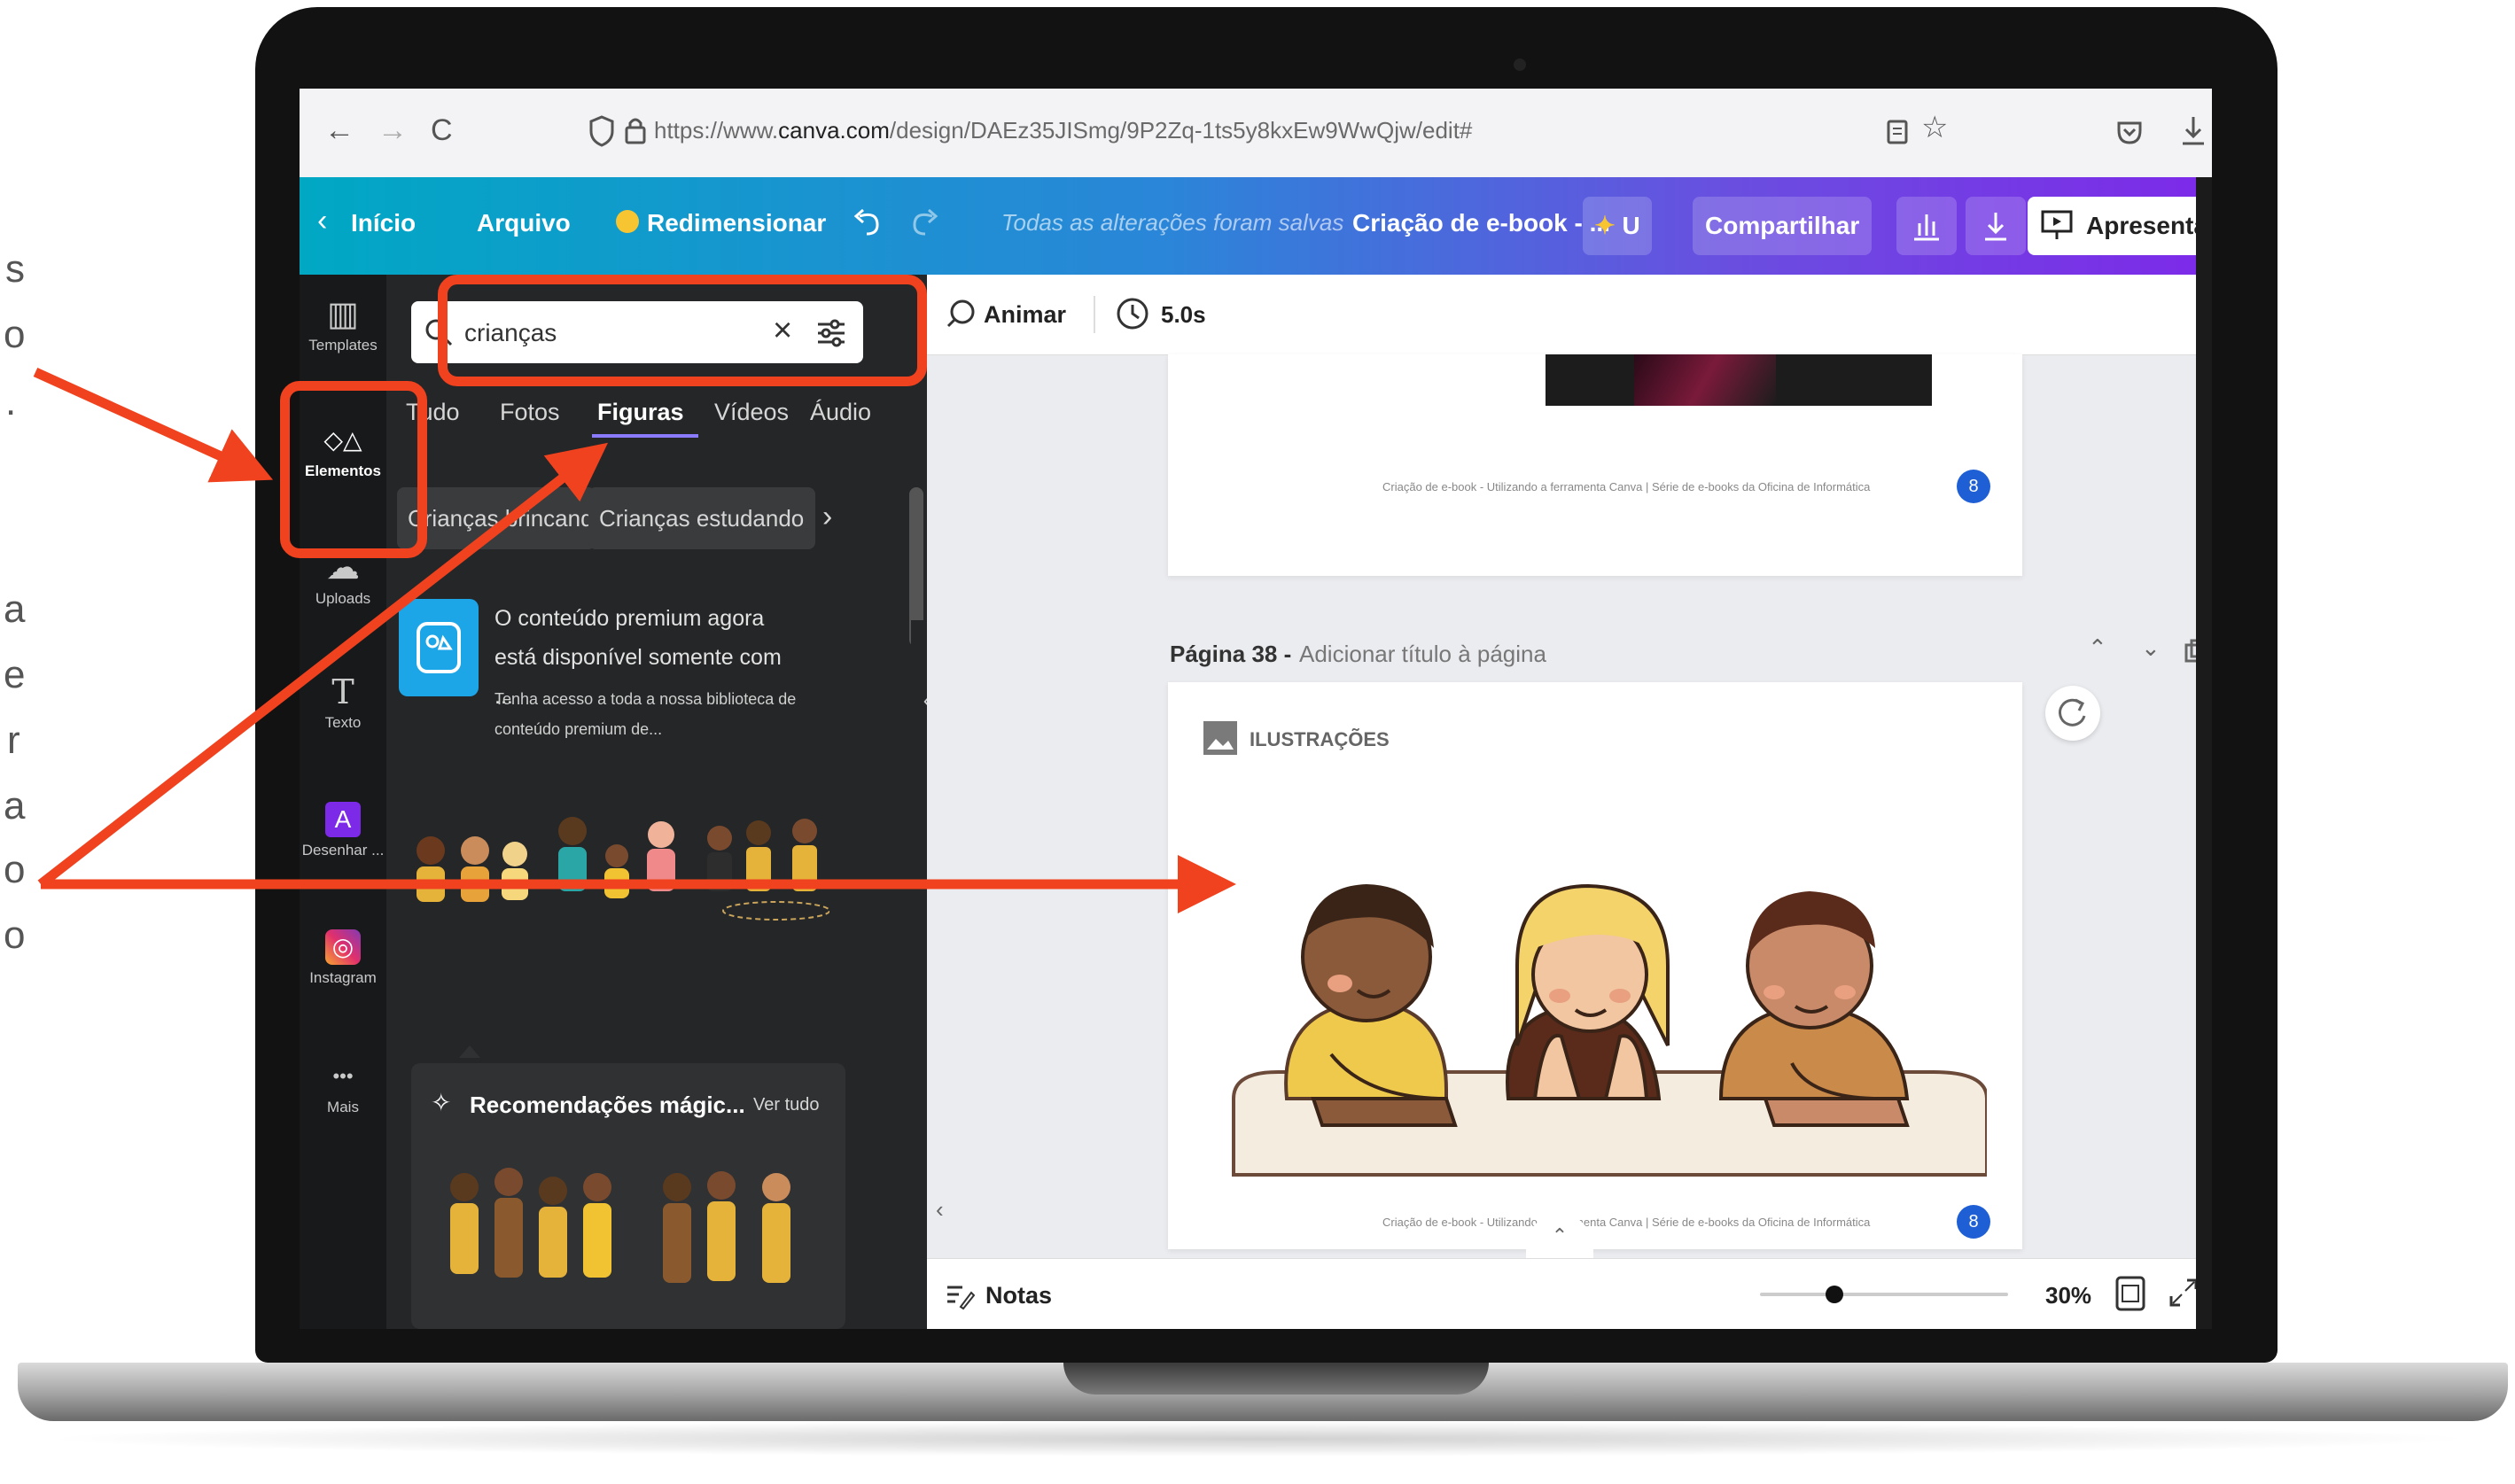 The width and height of the screenshot is (2515, 1484). I want to click on arrow-to-figuras-tab, so click(323, 665).